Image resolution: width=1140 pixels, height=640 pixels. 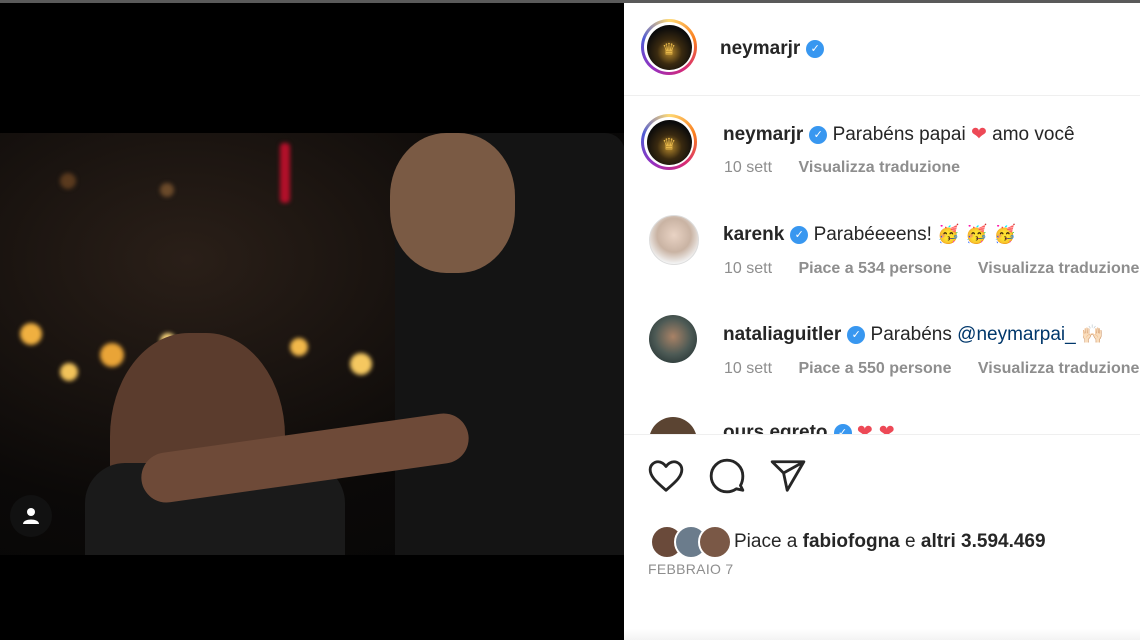 I want to click on comment-username: neymarjr, so click(x=763, y=134).